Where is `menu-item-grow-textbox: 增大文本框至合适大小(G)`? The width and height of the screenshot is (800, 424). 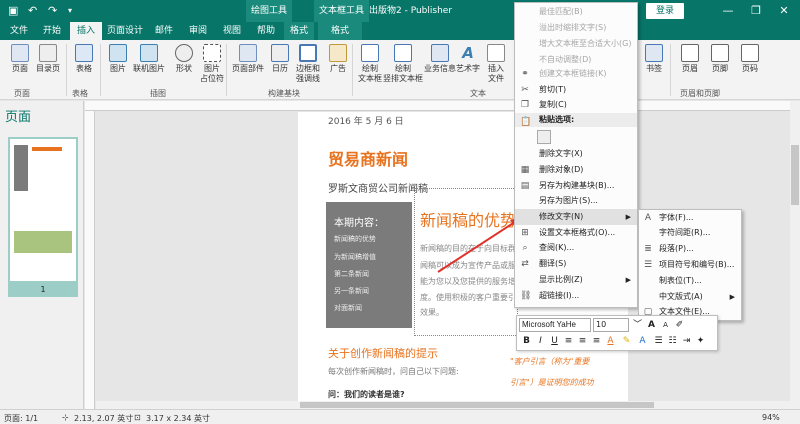 menu-item-grow-textbox: 增大文本框至合适大小(G) is located at coordinates (576, 44).